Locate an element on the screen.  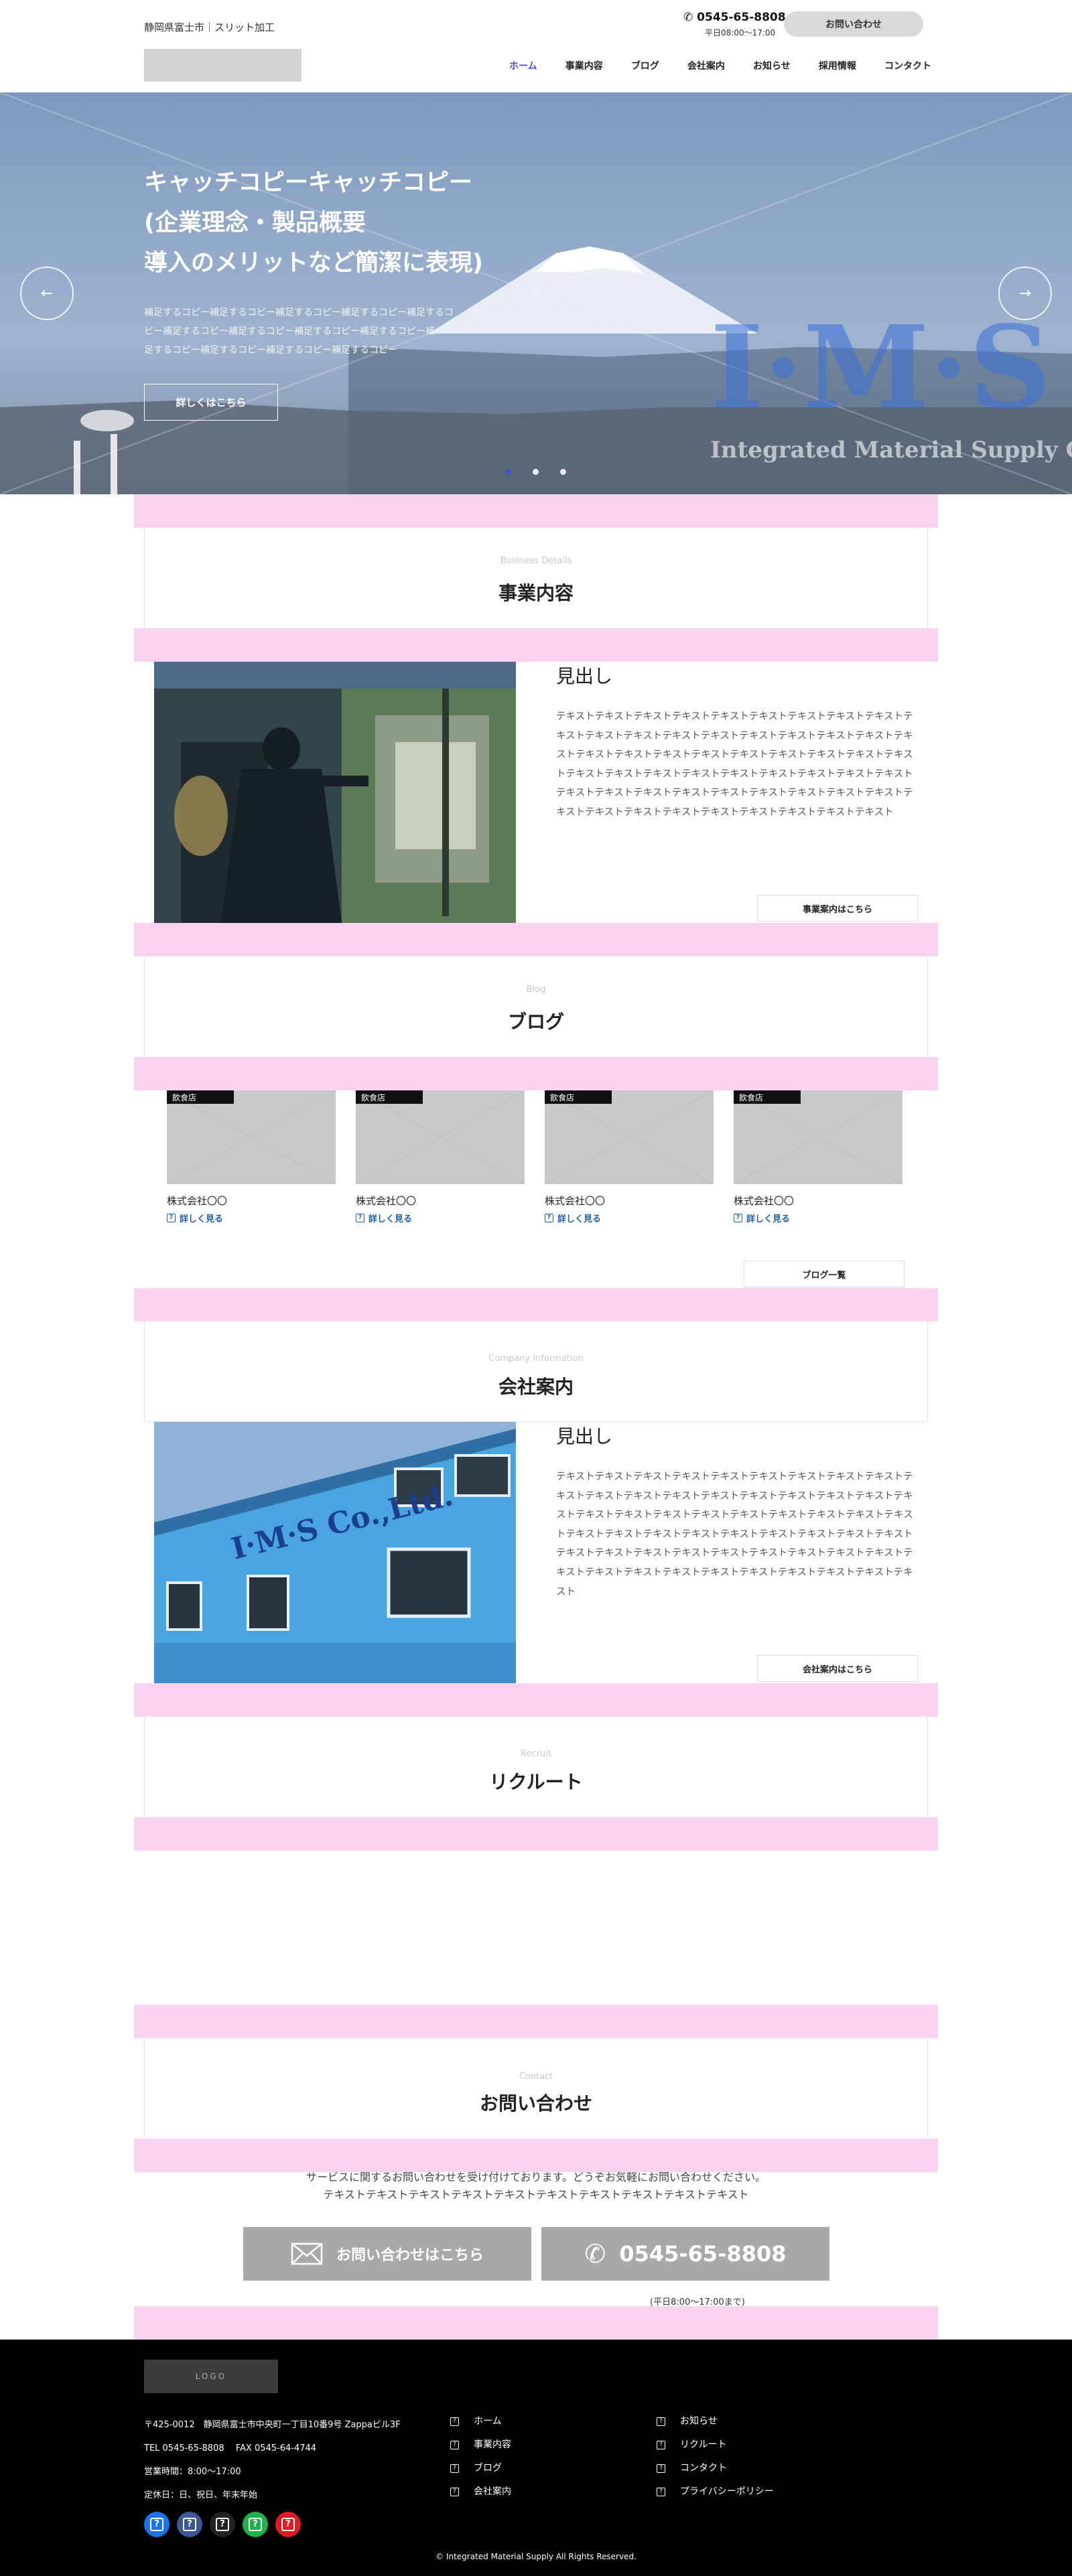
section-title: お問い合わせ is located at coordinates (536, 2103).